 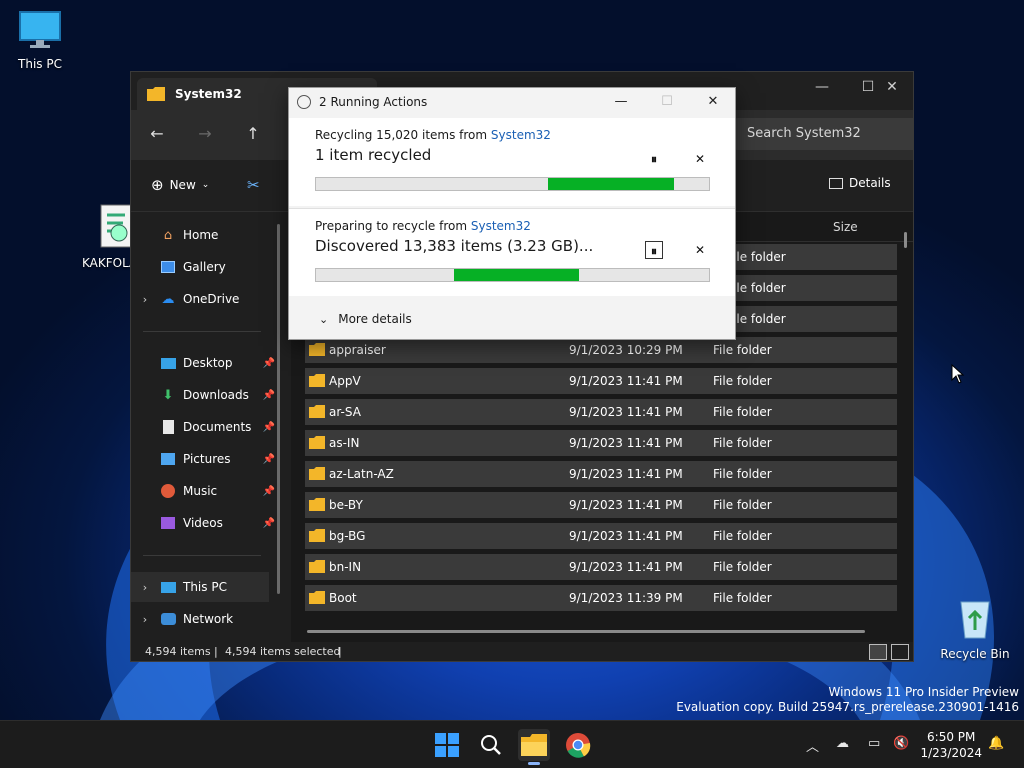 I want to click on up-arrow-icon: ↑, so click(x=253, y=134).